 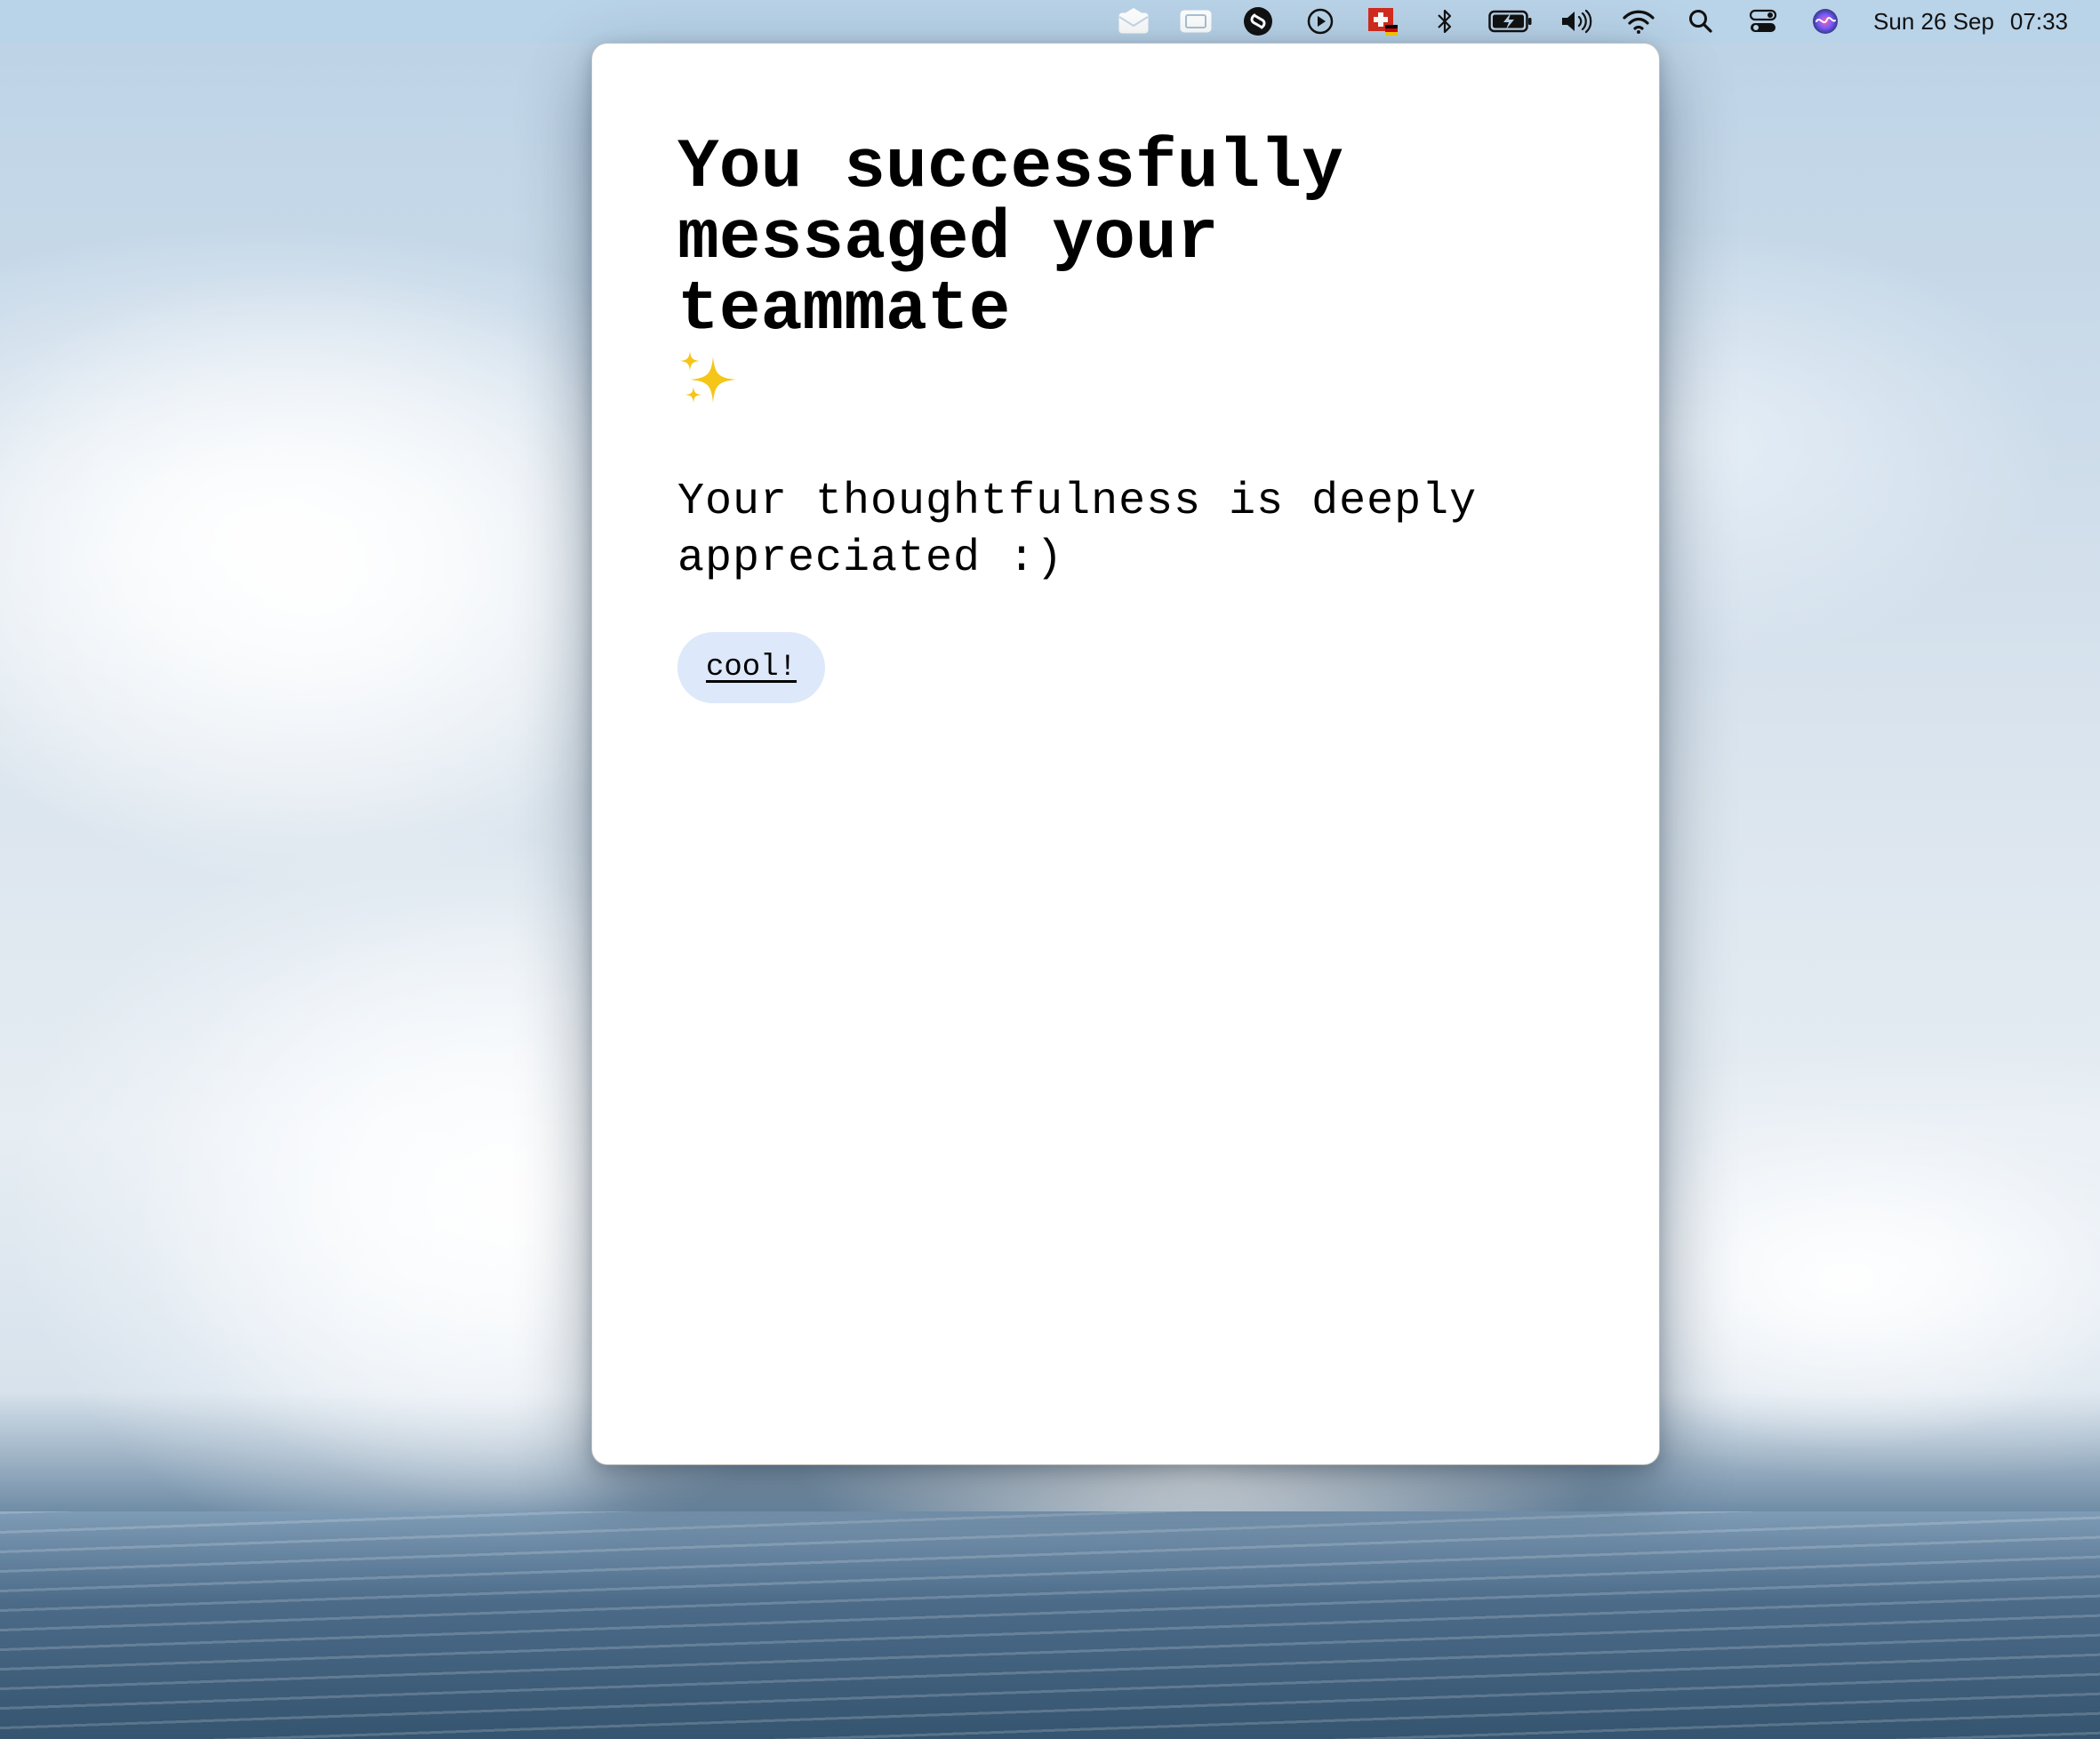 I want to click on play-circle-icon, so click(x=1320, y=21).